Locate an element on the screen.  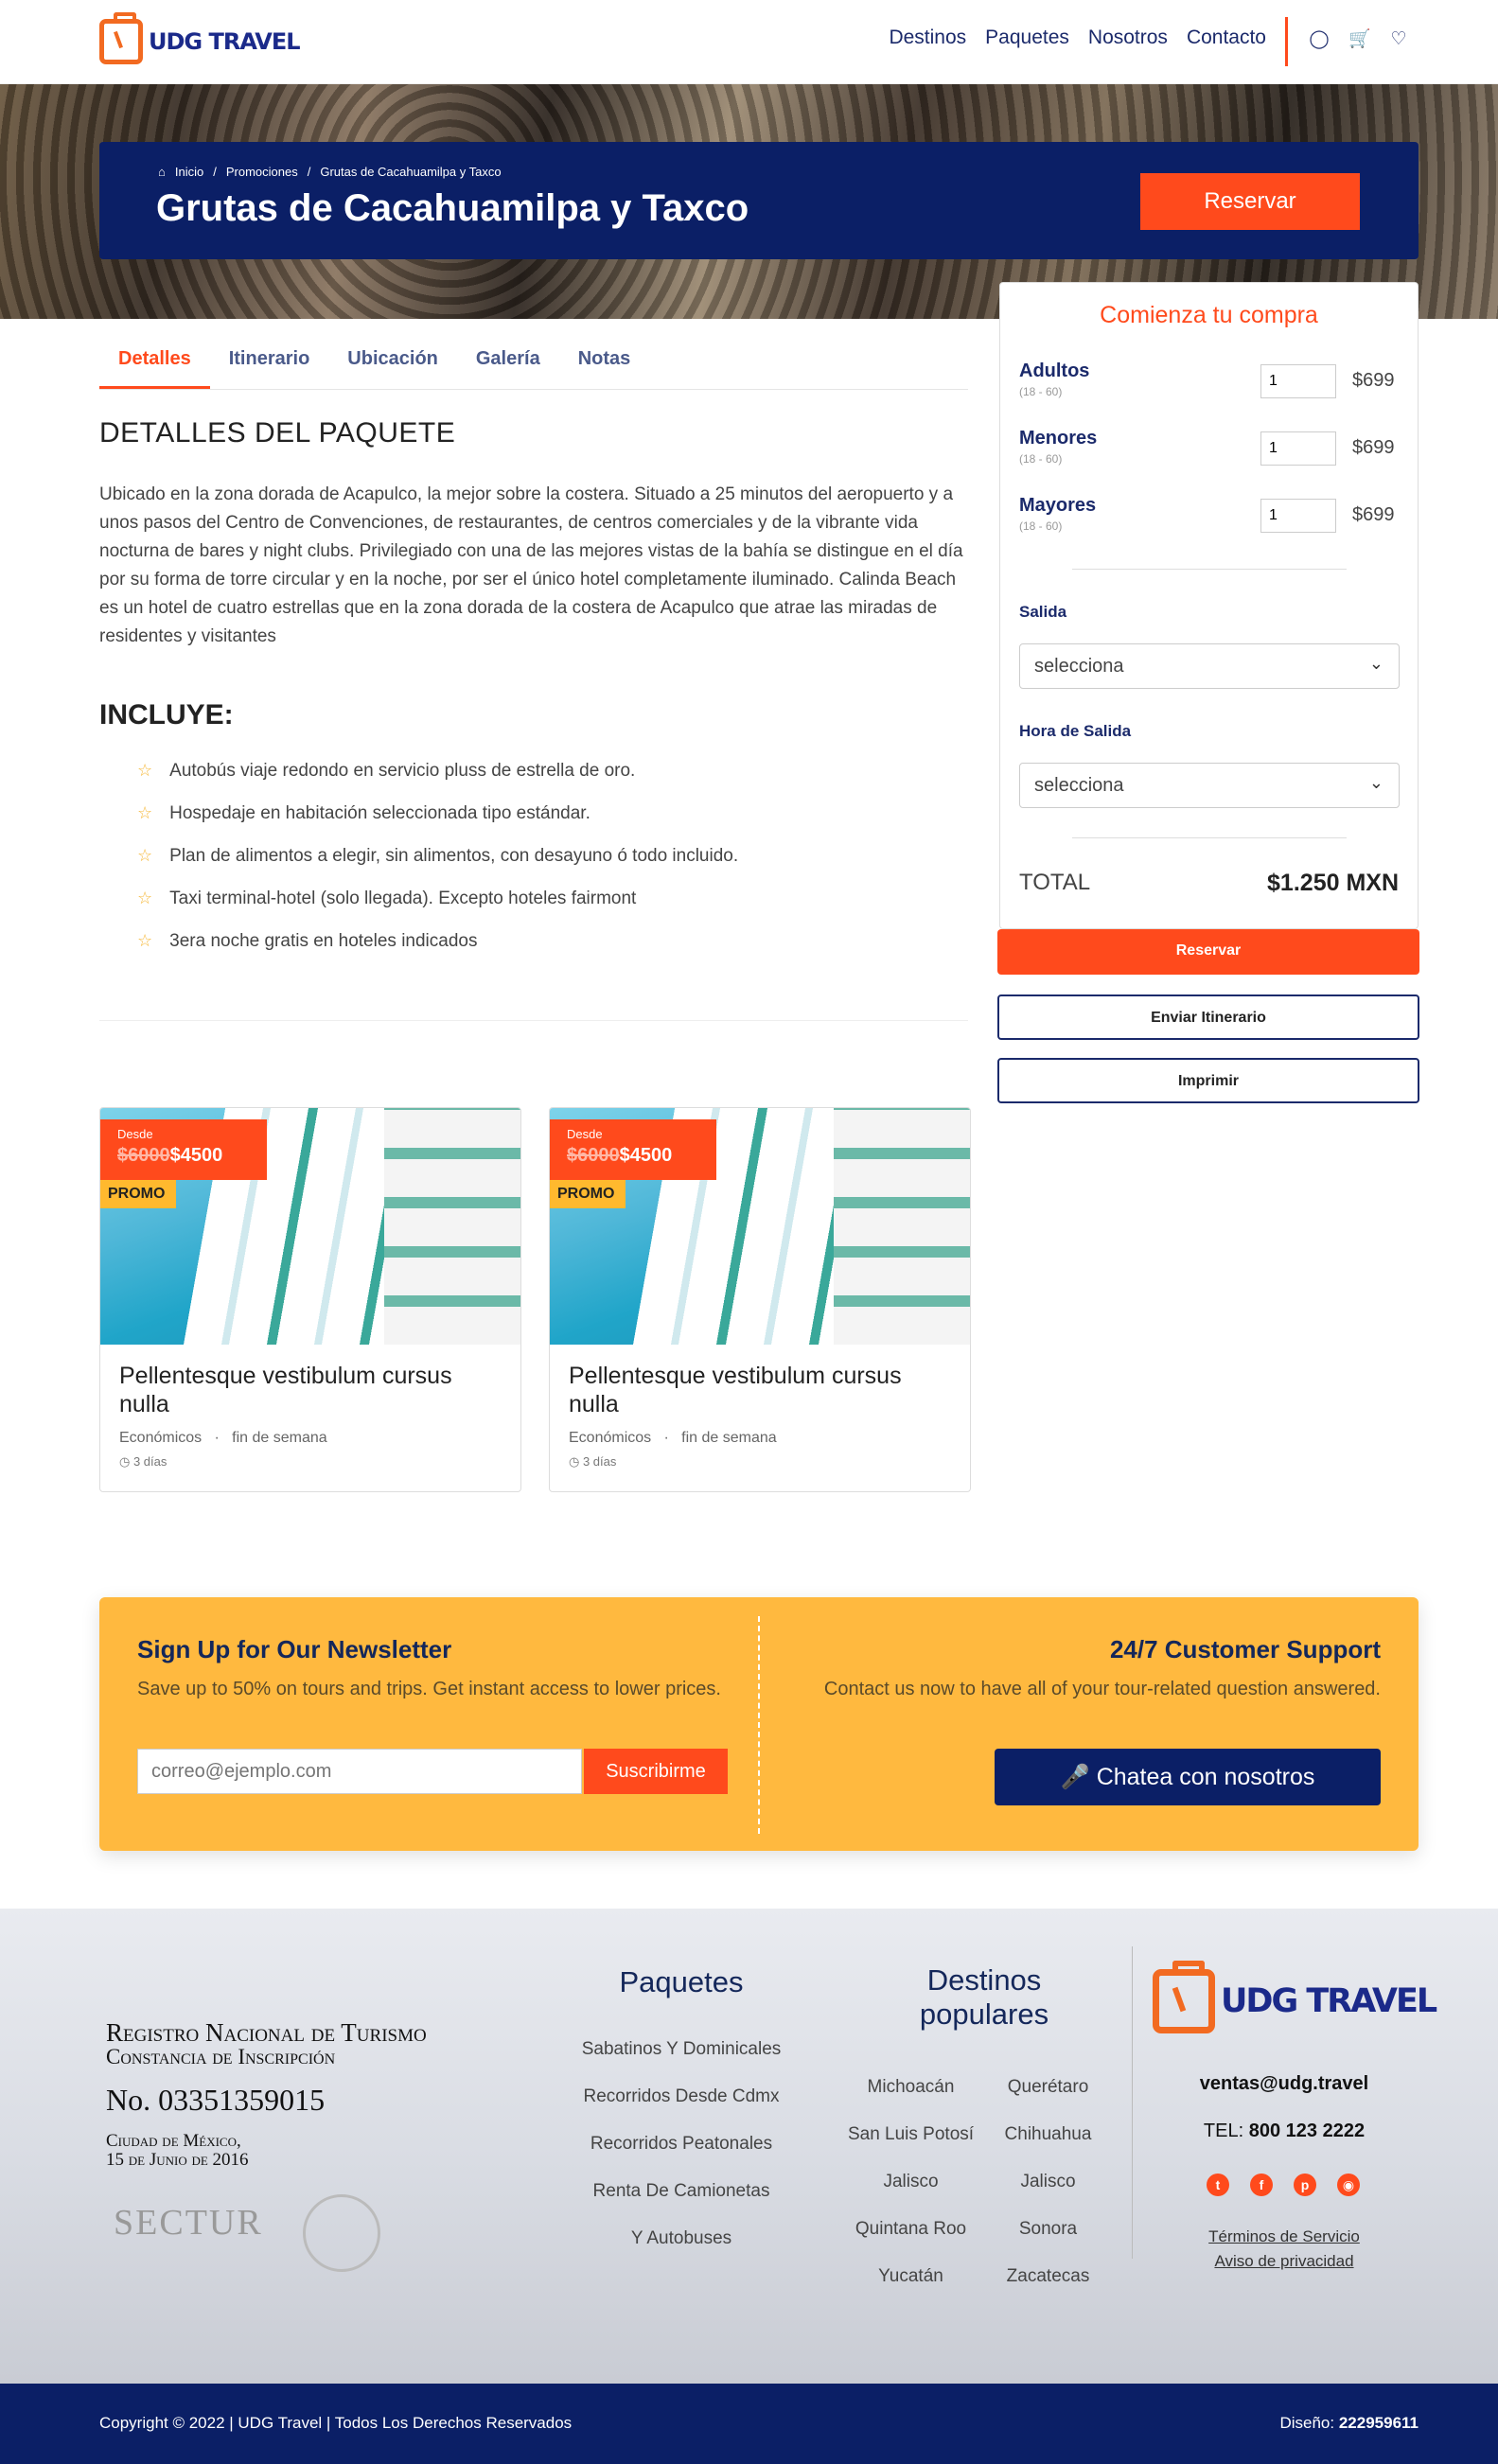
instagram-icon: ◉ is located at coordinates (1348, 2185).